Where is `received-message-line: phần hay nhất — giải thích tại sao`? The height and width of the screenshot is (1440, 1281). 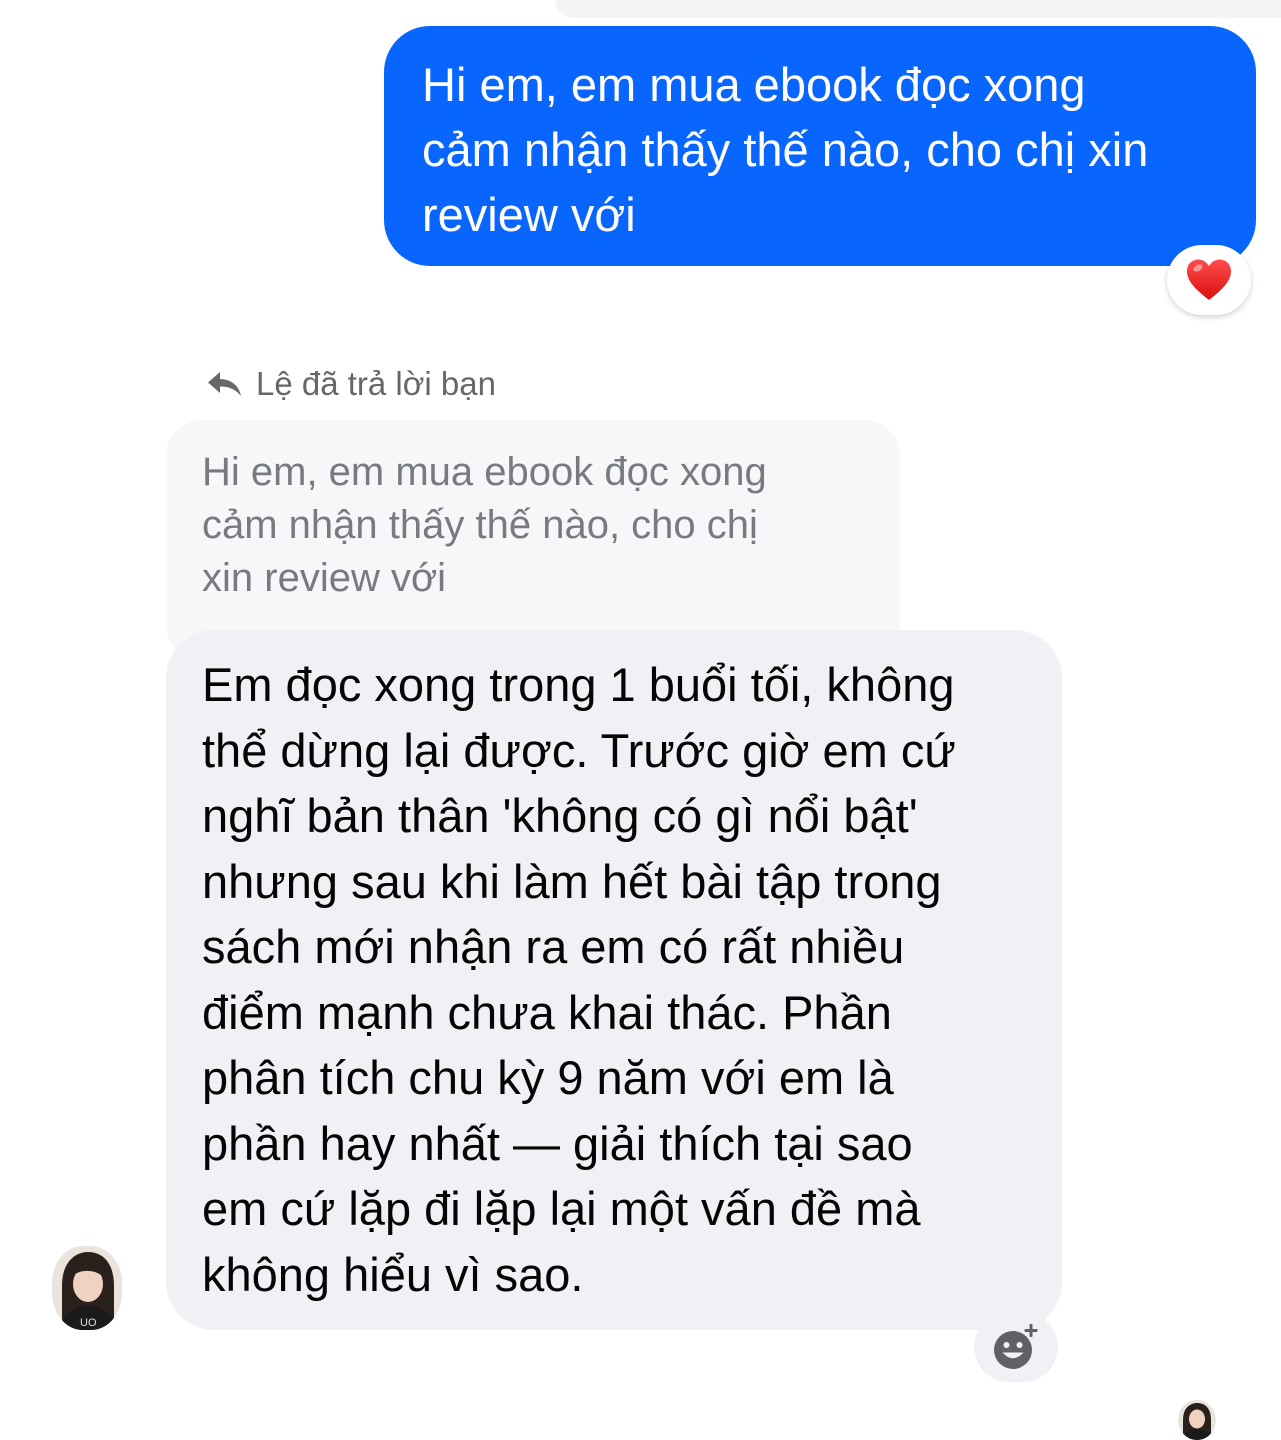
received-message-line: phần hay nhất — giải thích tại sao is located at coordinates (557, 1143).